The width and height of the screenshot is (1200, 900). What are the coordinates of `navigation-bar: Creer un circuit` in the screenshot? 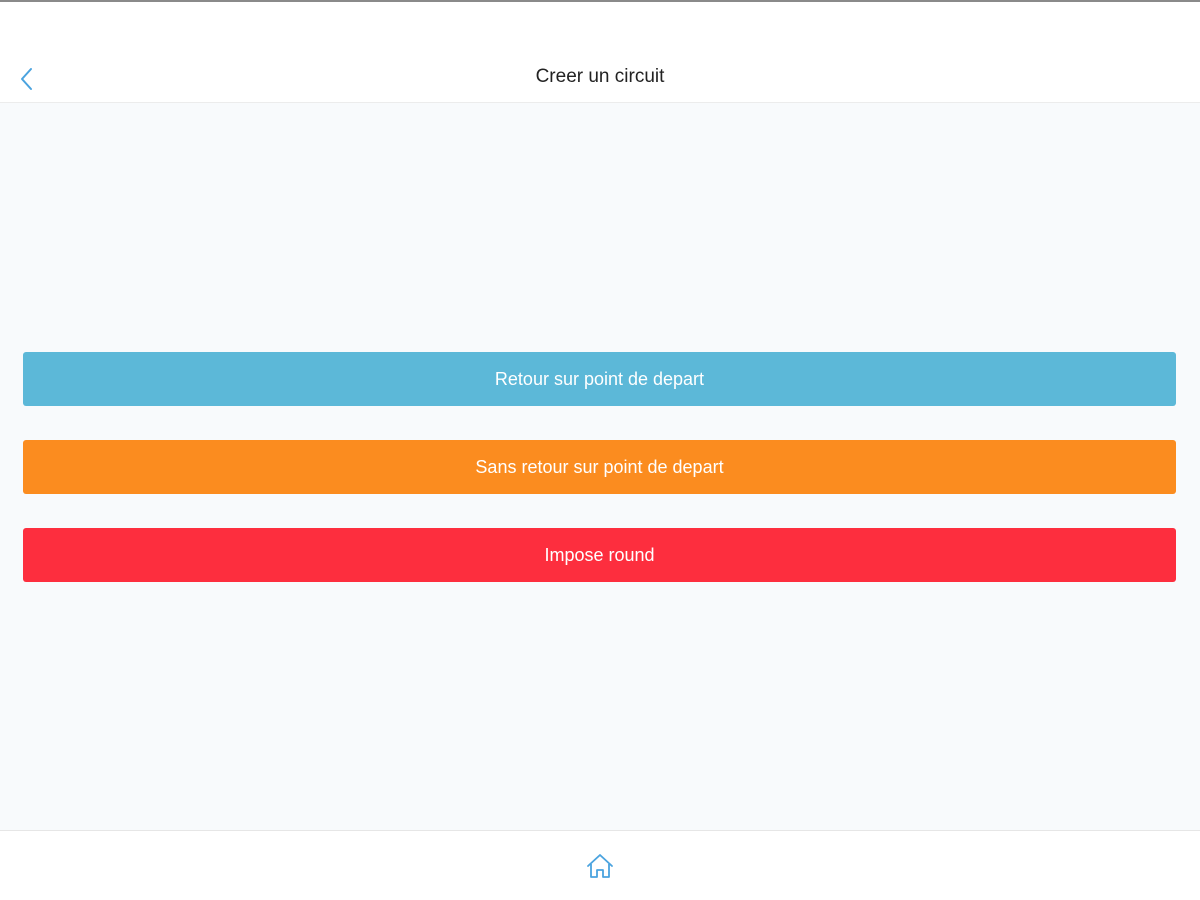 It's located at (600, 52).